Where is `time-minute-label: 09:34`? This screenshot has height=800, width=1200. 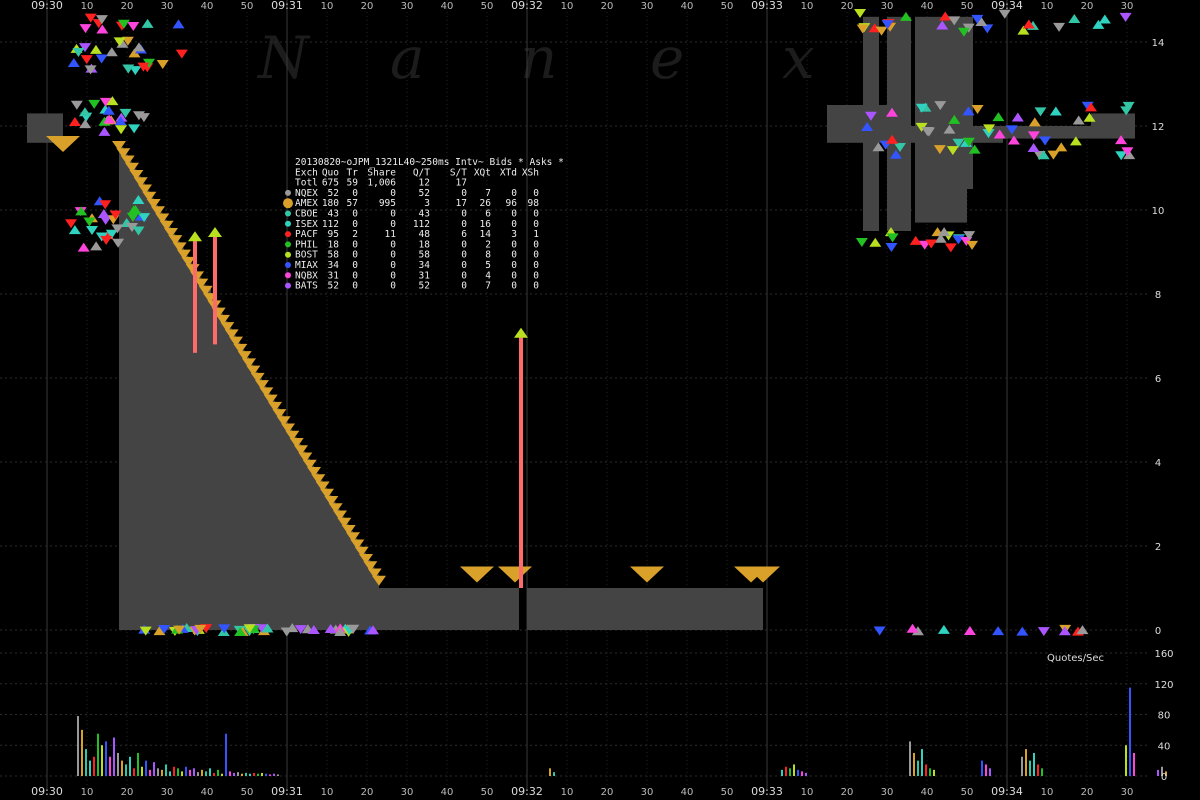
time-minute-label: 09:34 is located at coordinates (1007, 791).